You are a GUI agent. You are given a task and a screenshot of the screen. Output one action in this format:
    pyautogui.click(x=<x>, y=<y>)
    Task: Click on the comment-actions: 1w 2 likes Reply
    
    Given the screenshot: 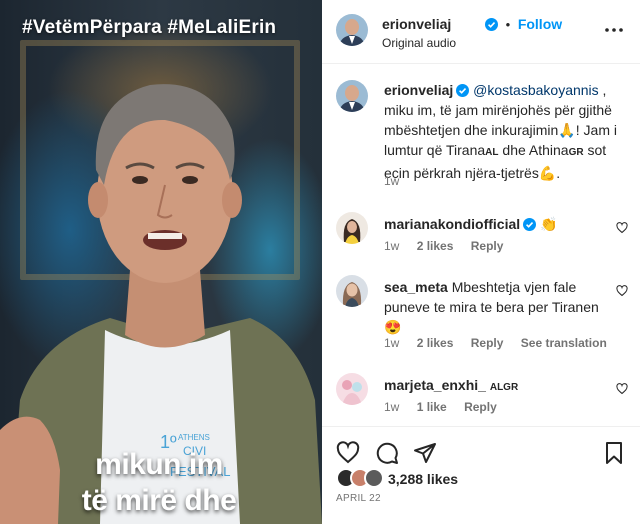 What is the action you would take?
    pyautogui.click(x=450, y=246)
    